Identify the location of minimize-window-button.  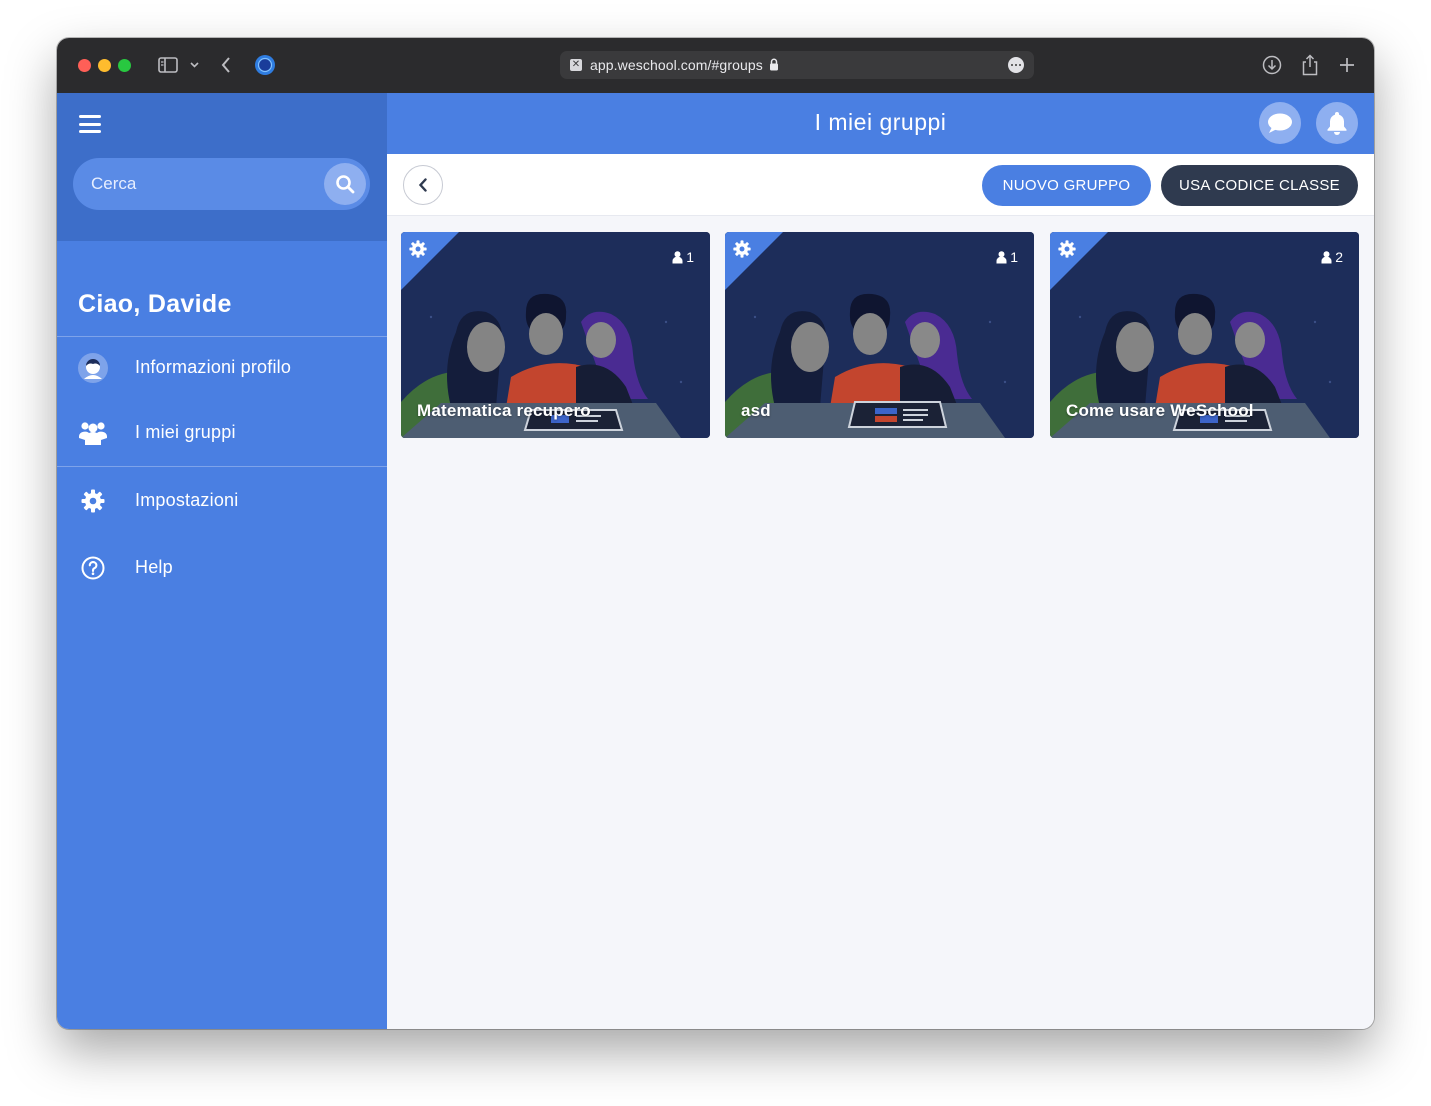
(104, 65).